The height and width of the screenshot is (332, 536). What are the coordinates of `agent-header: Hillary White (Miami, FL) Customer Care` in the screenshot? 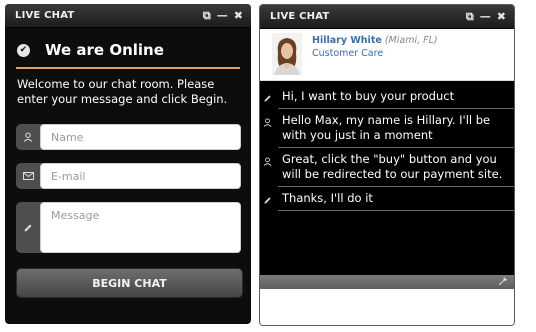 It's located at (387, 55).